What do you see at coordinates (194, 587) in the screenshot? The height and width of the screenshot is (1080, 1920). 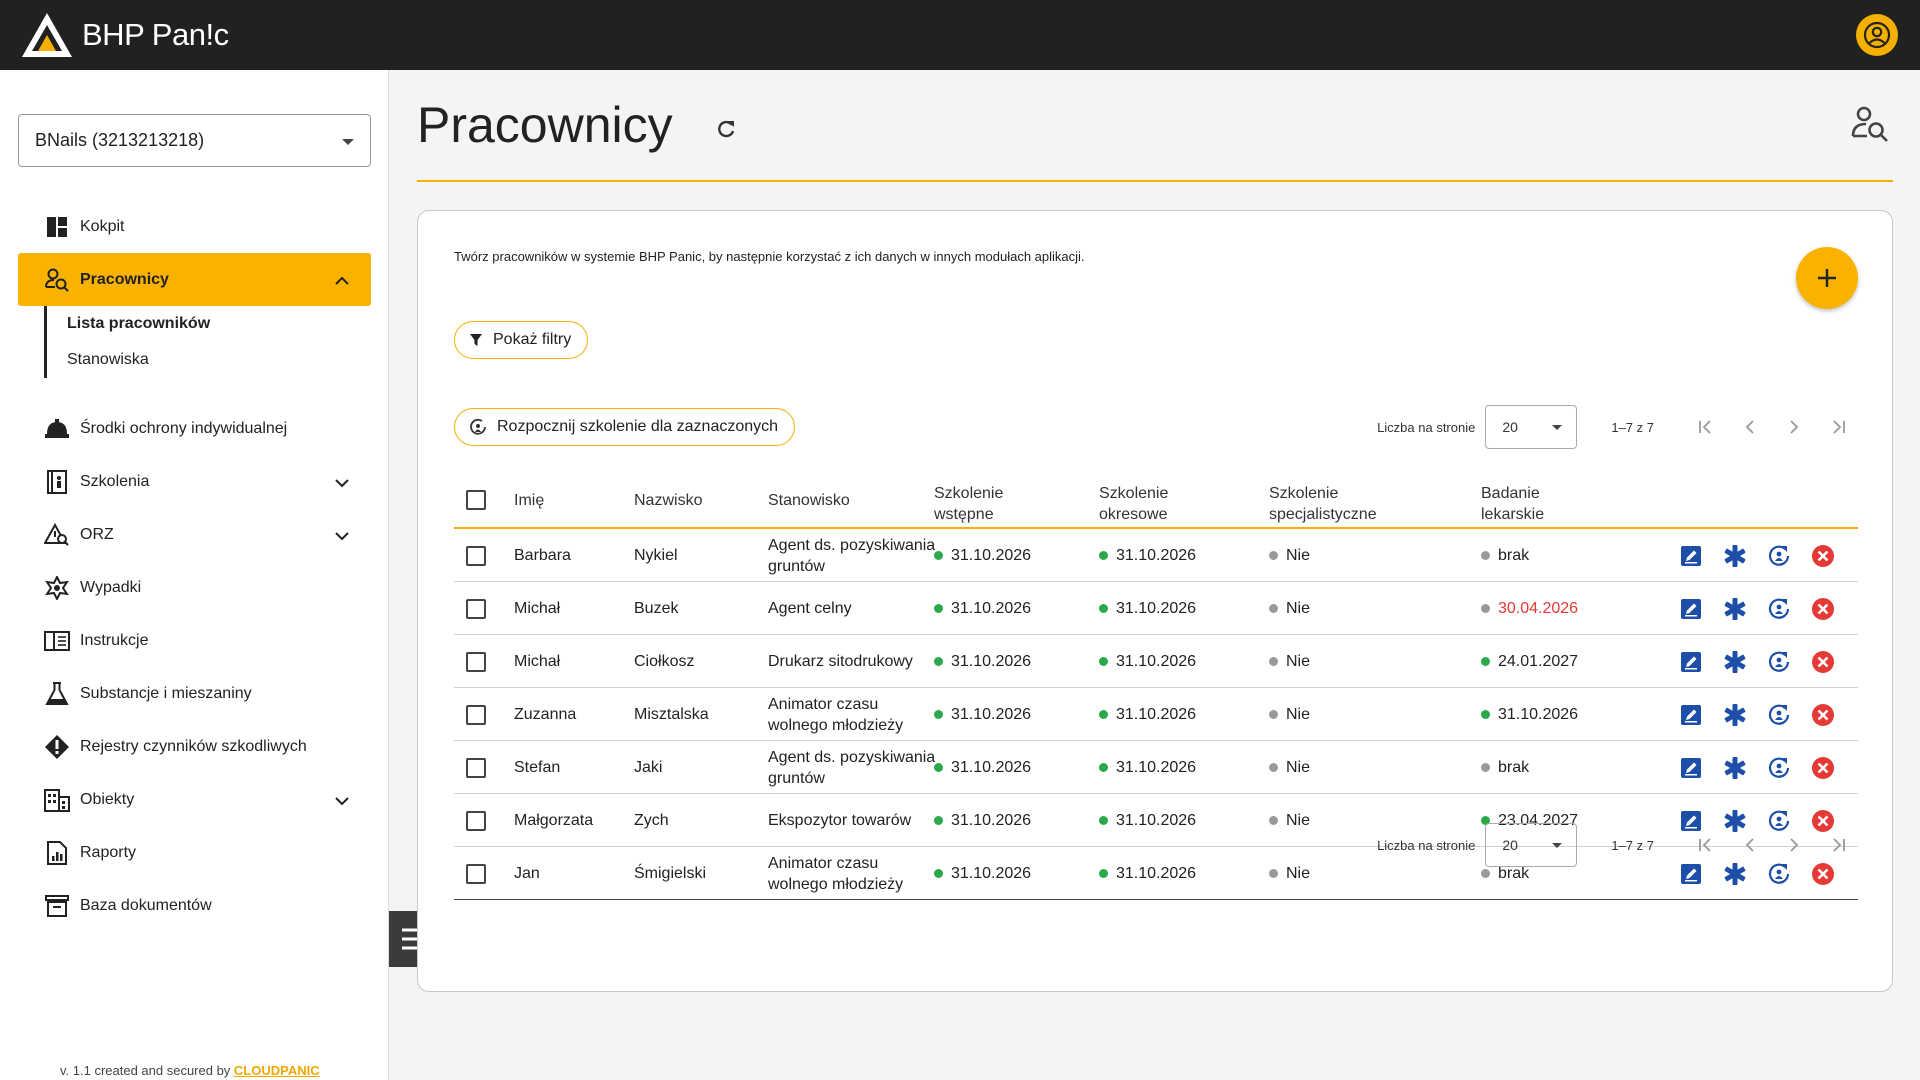 I see `sidebar-item-wypadki: Wypadki` at bounding box center [194, 587].